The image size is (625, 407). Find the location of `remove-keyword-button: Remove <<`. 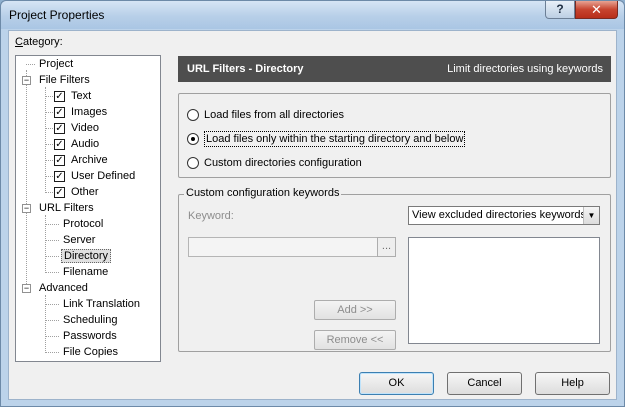

remove-keyword-button: Remove << is located at coordinates (355, 340).